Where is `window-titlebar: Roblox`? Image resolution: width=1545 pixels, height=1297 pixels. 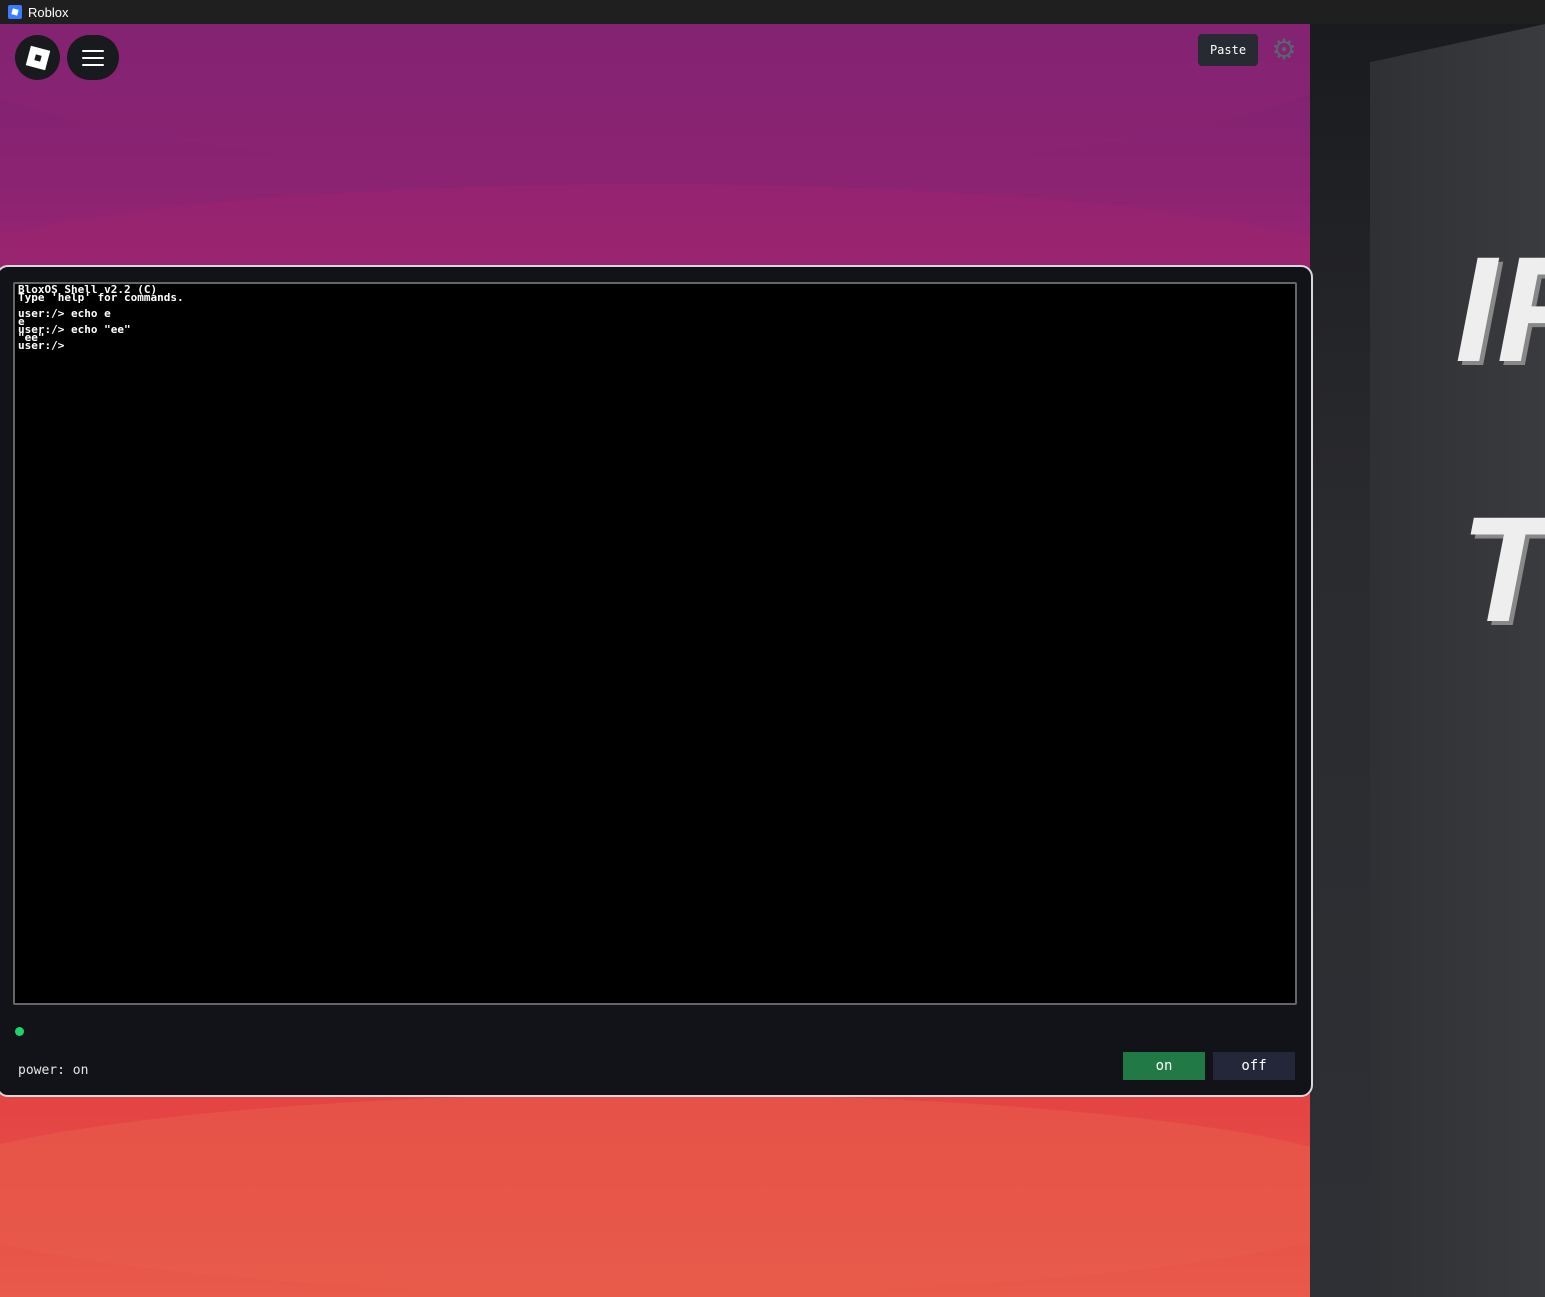 window-titlebar: Roblox is located at coordinates (772, 12).